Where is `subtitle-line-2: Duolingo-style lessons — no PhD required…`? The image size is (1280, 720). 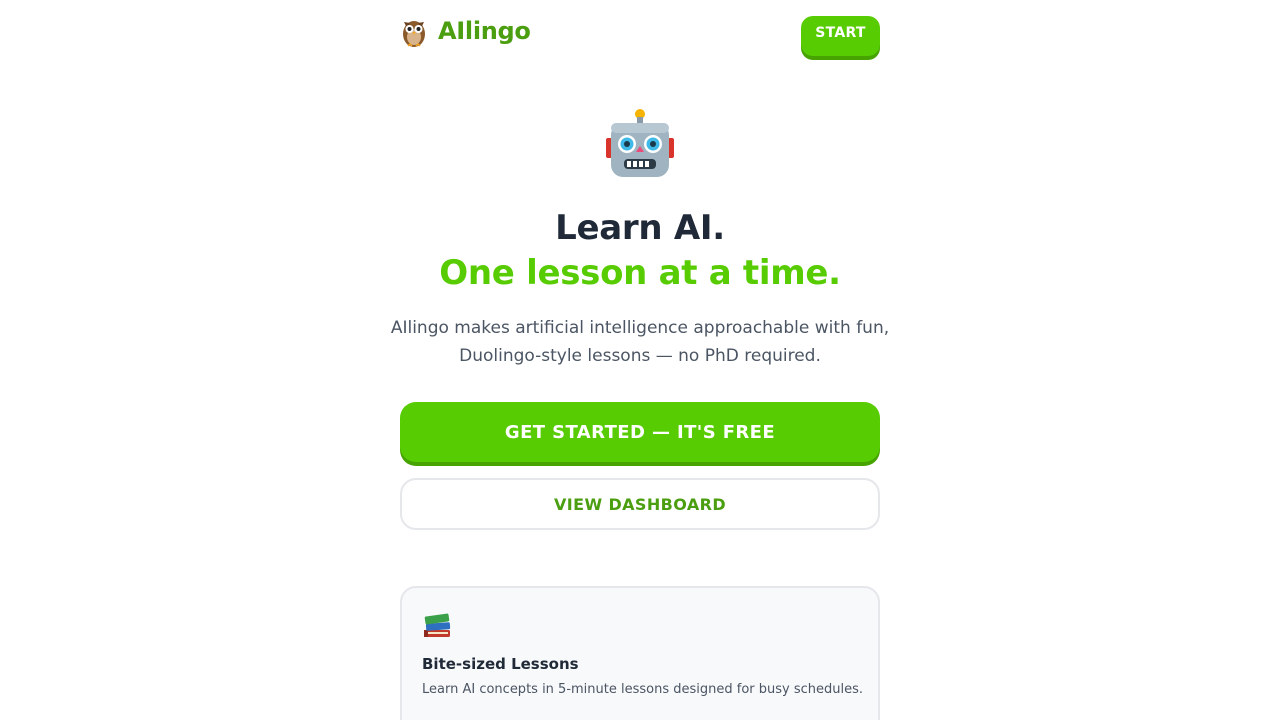 subtitle-line-2: Duolingo-style lessons — no PhD required… is located at coordinates (640, 356).